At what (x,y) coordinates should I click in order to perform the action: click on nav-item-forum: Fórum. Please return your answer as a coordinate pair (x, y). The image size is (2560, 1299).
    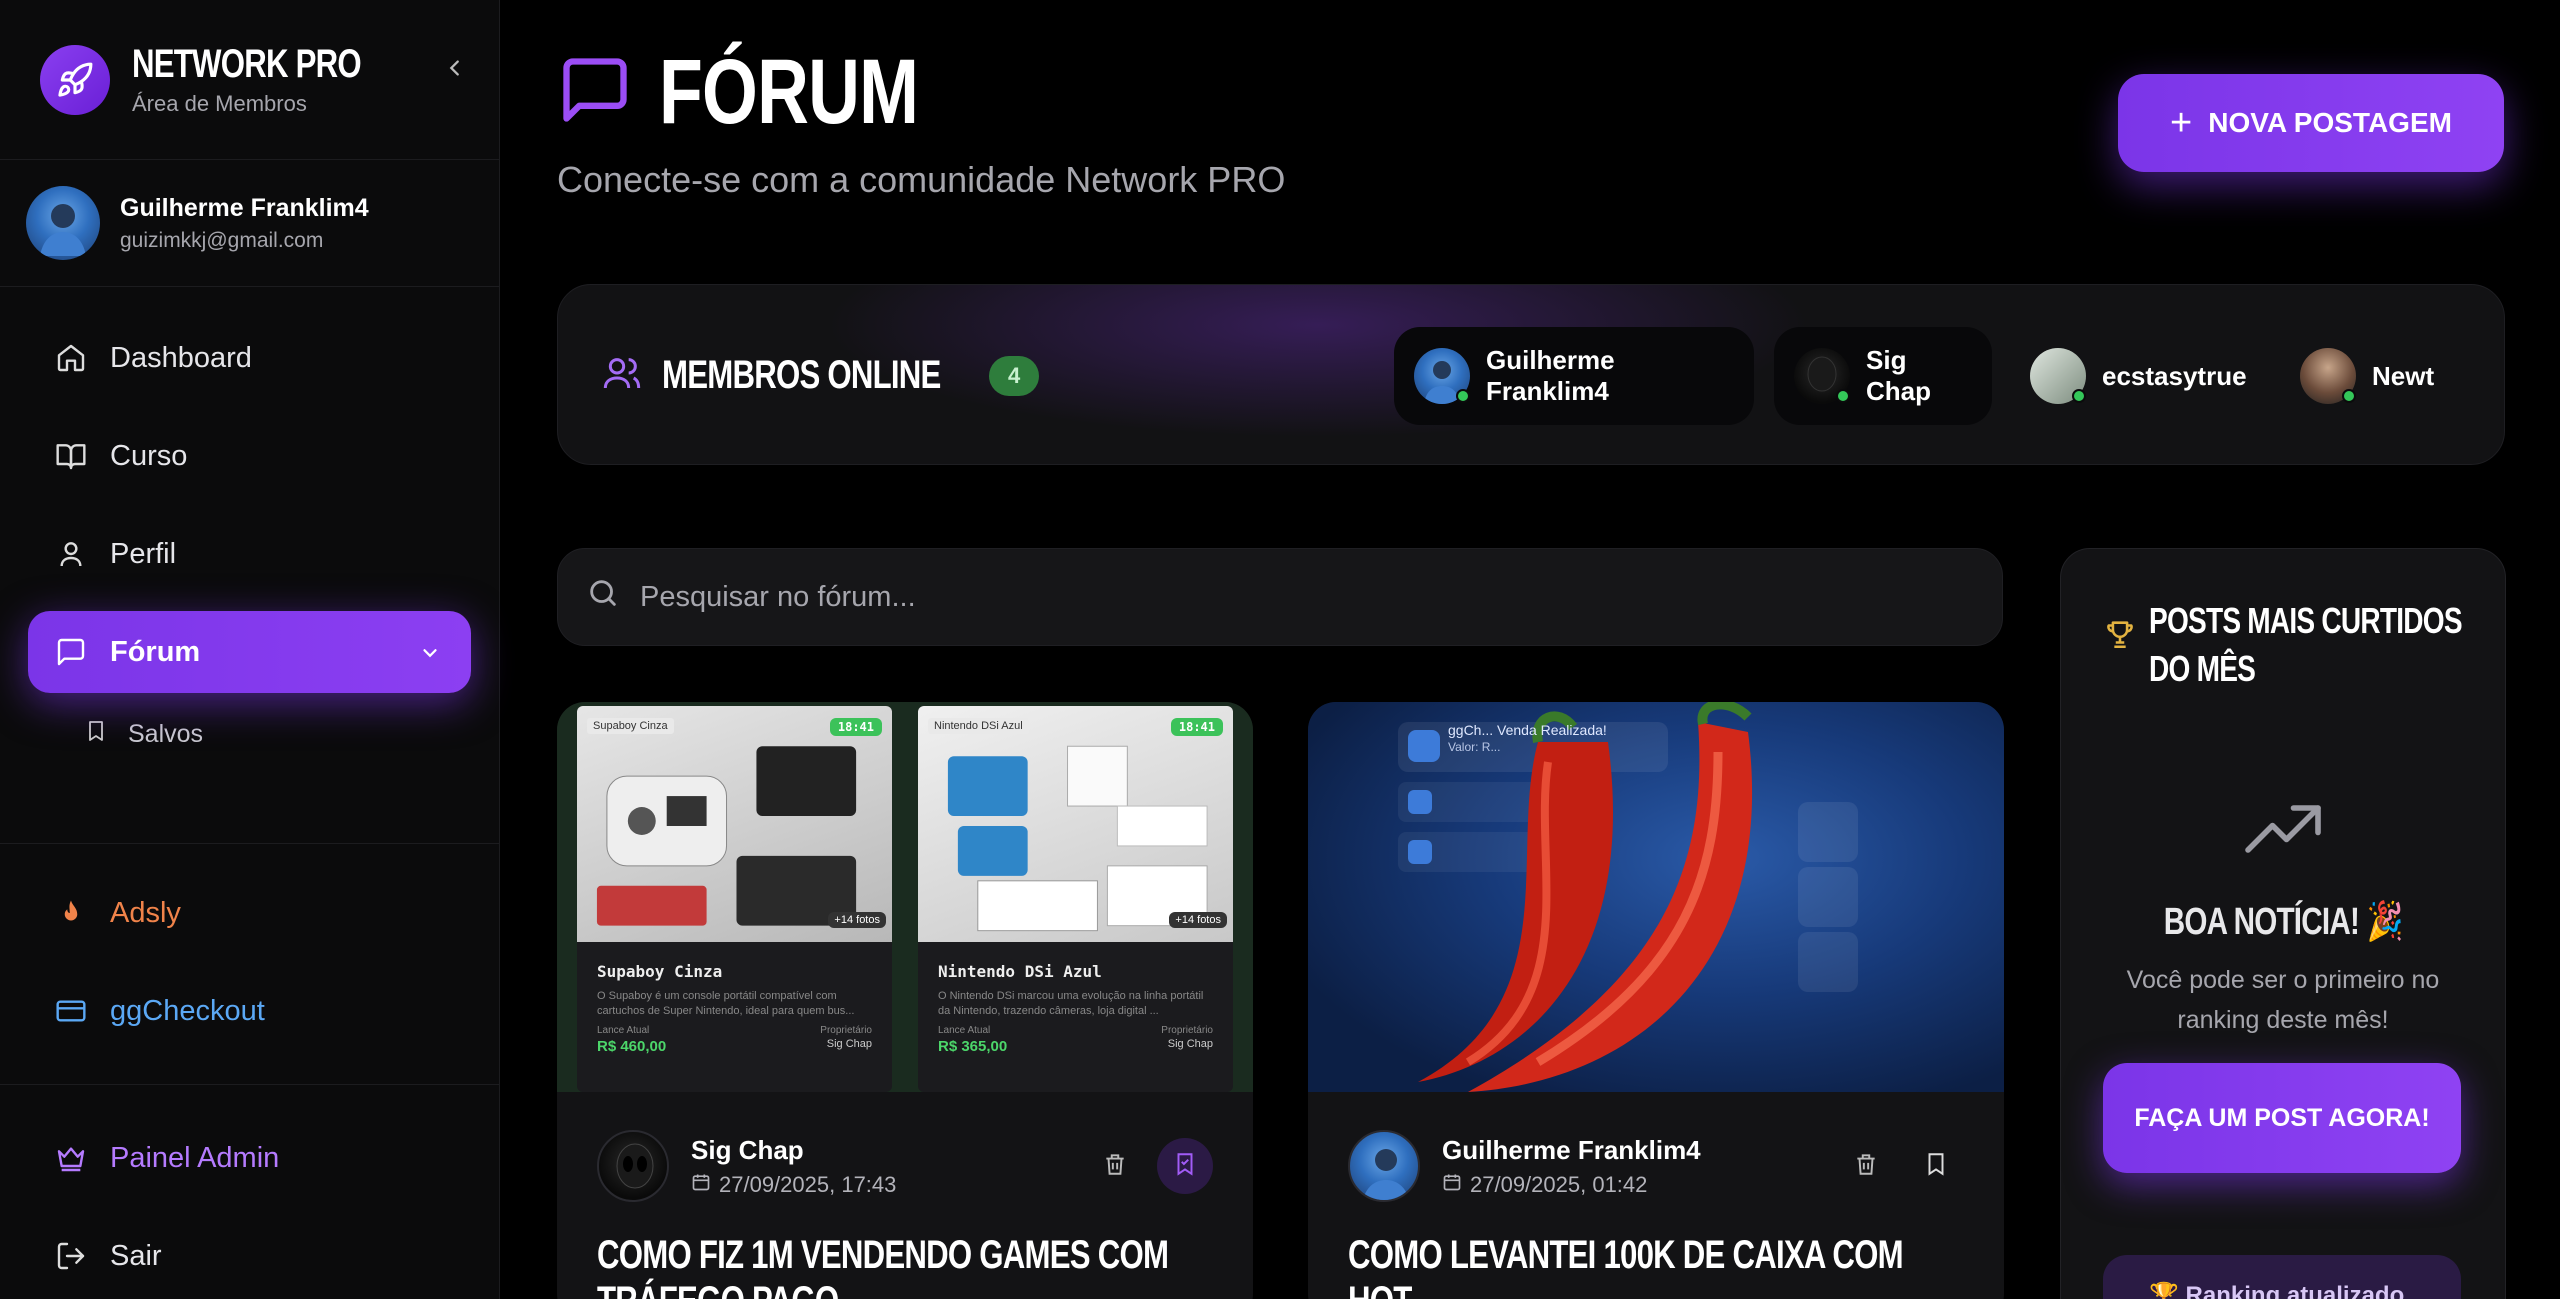
    Looking at the image, I should click on (249, 652).